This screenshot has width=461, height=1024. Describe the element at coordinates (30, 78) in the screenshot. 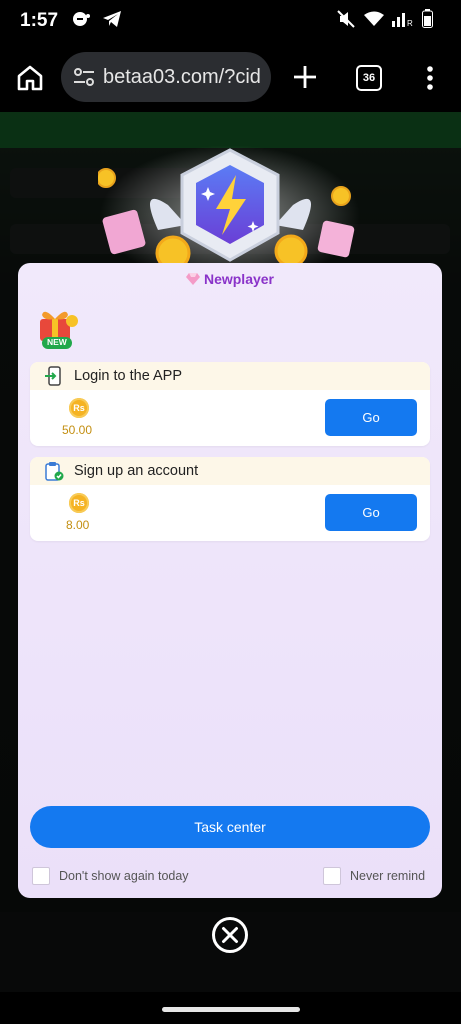

I see `home-icon` at that location.